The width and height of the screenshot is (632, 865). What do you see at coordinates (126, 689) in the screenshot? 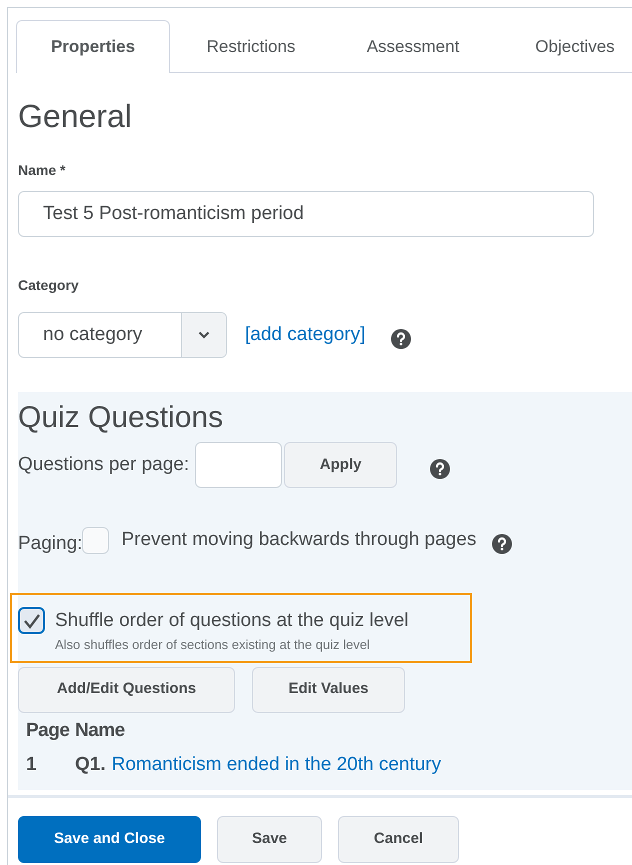
I see `action-button: Add/Edit Questions` at bounding box center [126, 689].